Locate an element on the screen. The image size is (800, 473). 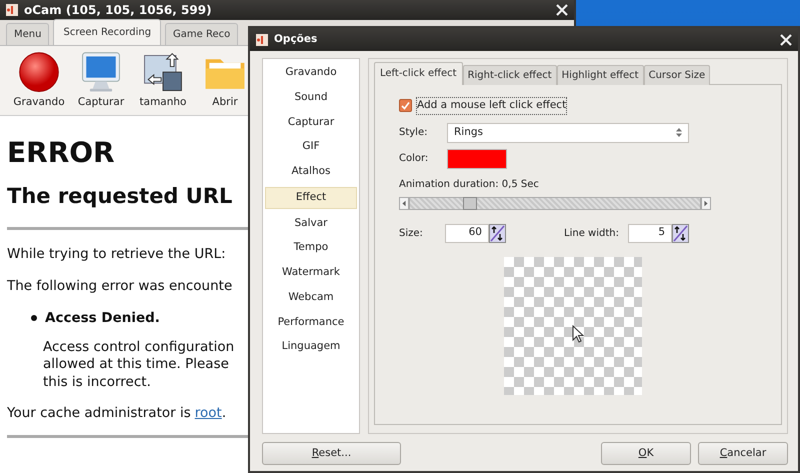
ok-button: OK is located at coordinates (646, 453).